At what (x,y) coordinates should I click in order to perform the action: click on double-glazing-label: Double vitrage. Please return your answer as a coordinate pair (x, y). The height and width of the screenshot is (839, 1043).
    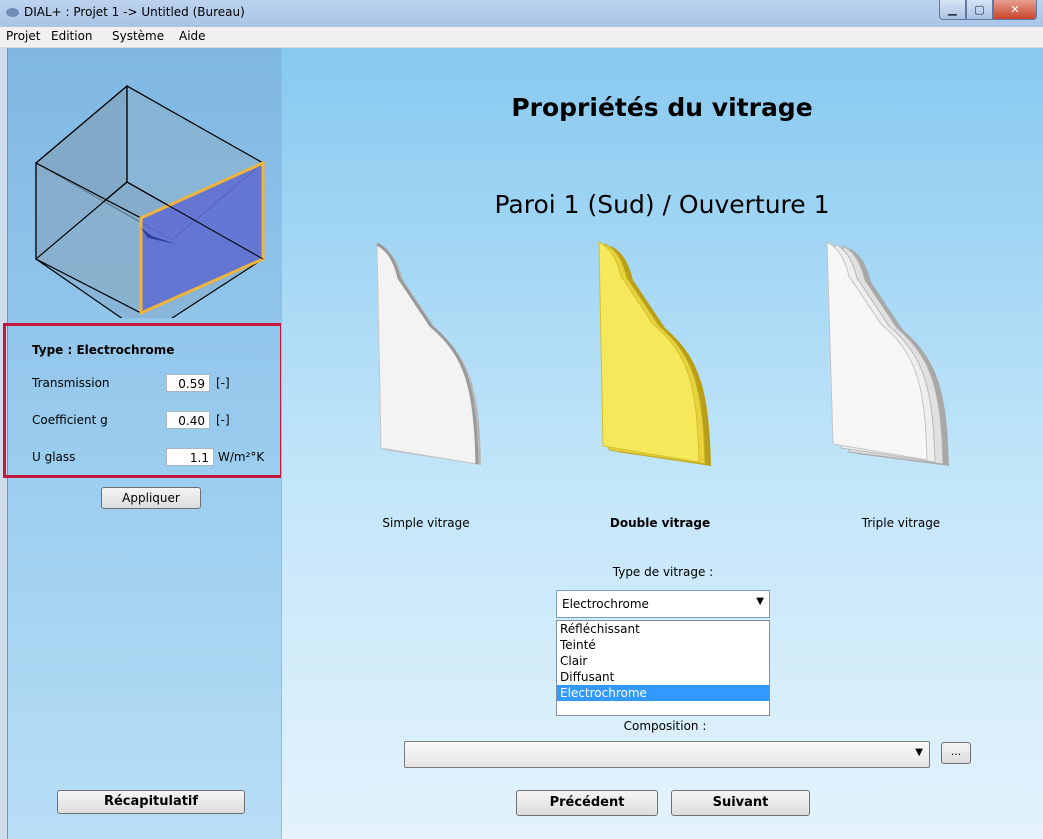
    Looking at the image, I should click on (660, 523).